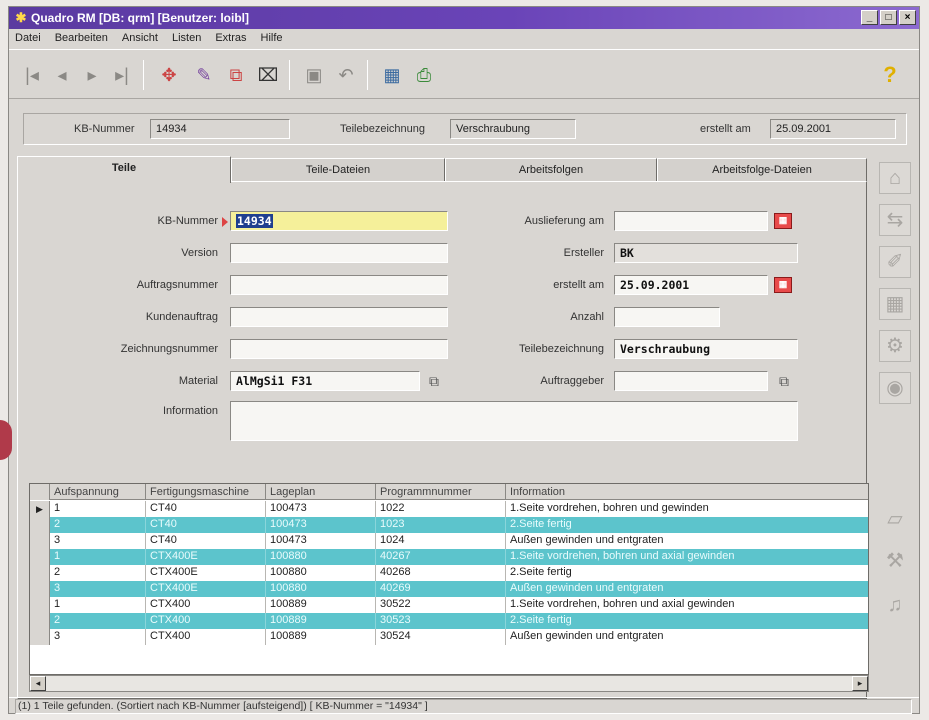 The width and height of the screenshot is (929, 720). Describe the element at coordinates (869, 17) in the screenshot. I see `minimize-button: _` at that location.